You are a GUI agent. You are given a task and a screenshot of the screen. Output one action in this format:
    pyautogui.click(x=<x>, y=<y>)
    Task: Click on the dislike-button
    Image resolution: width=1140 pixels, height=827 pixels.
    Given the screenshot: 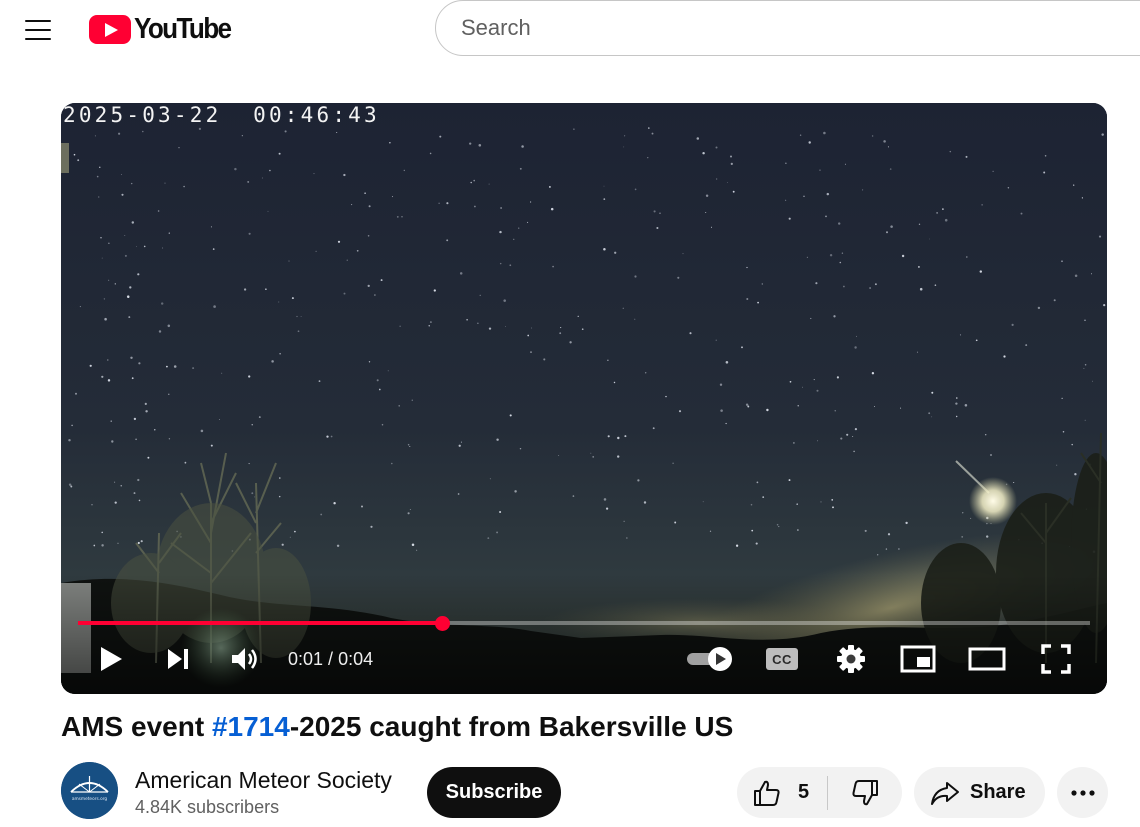 What is the action you would take?
    pyautogui.click(x=865, y=792)
    